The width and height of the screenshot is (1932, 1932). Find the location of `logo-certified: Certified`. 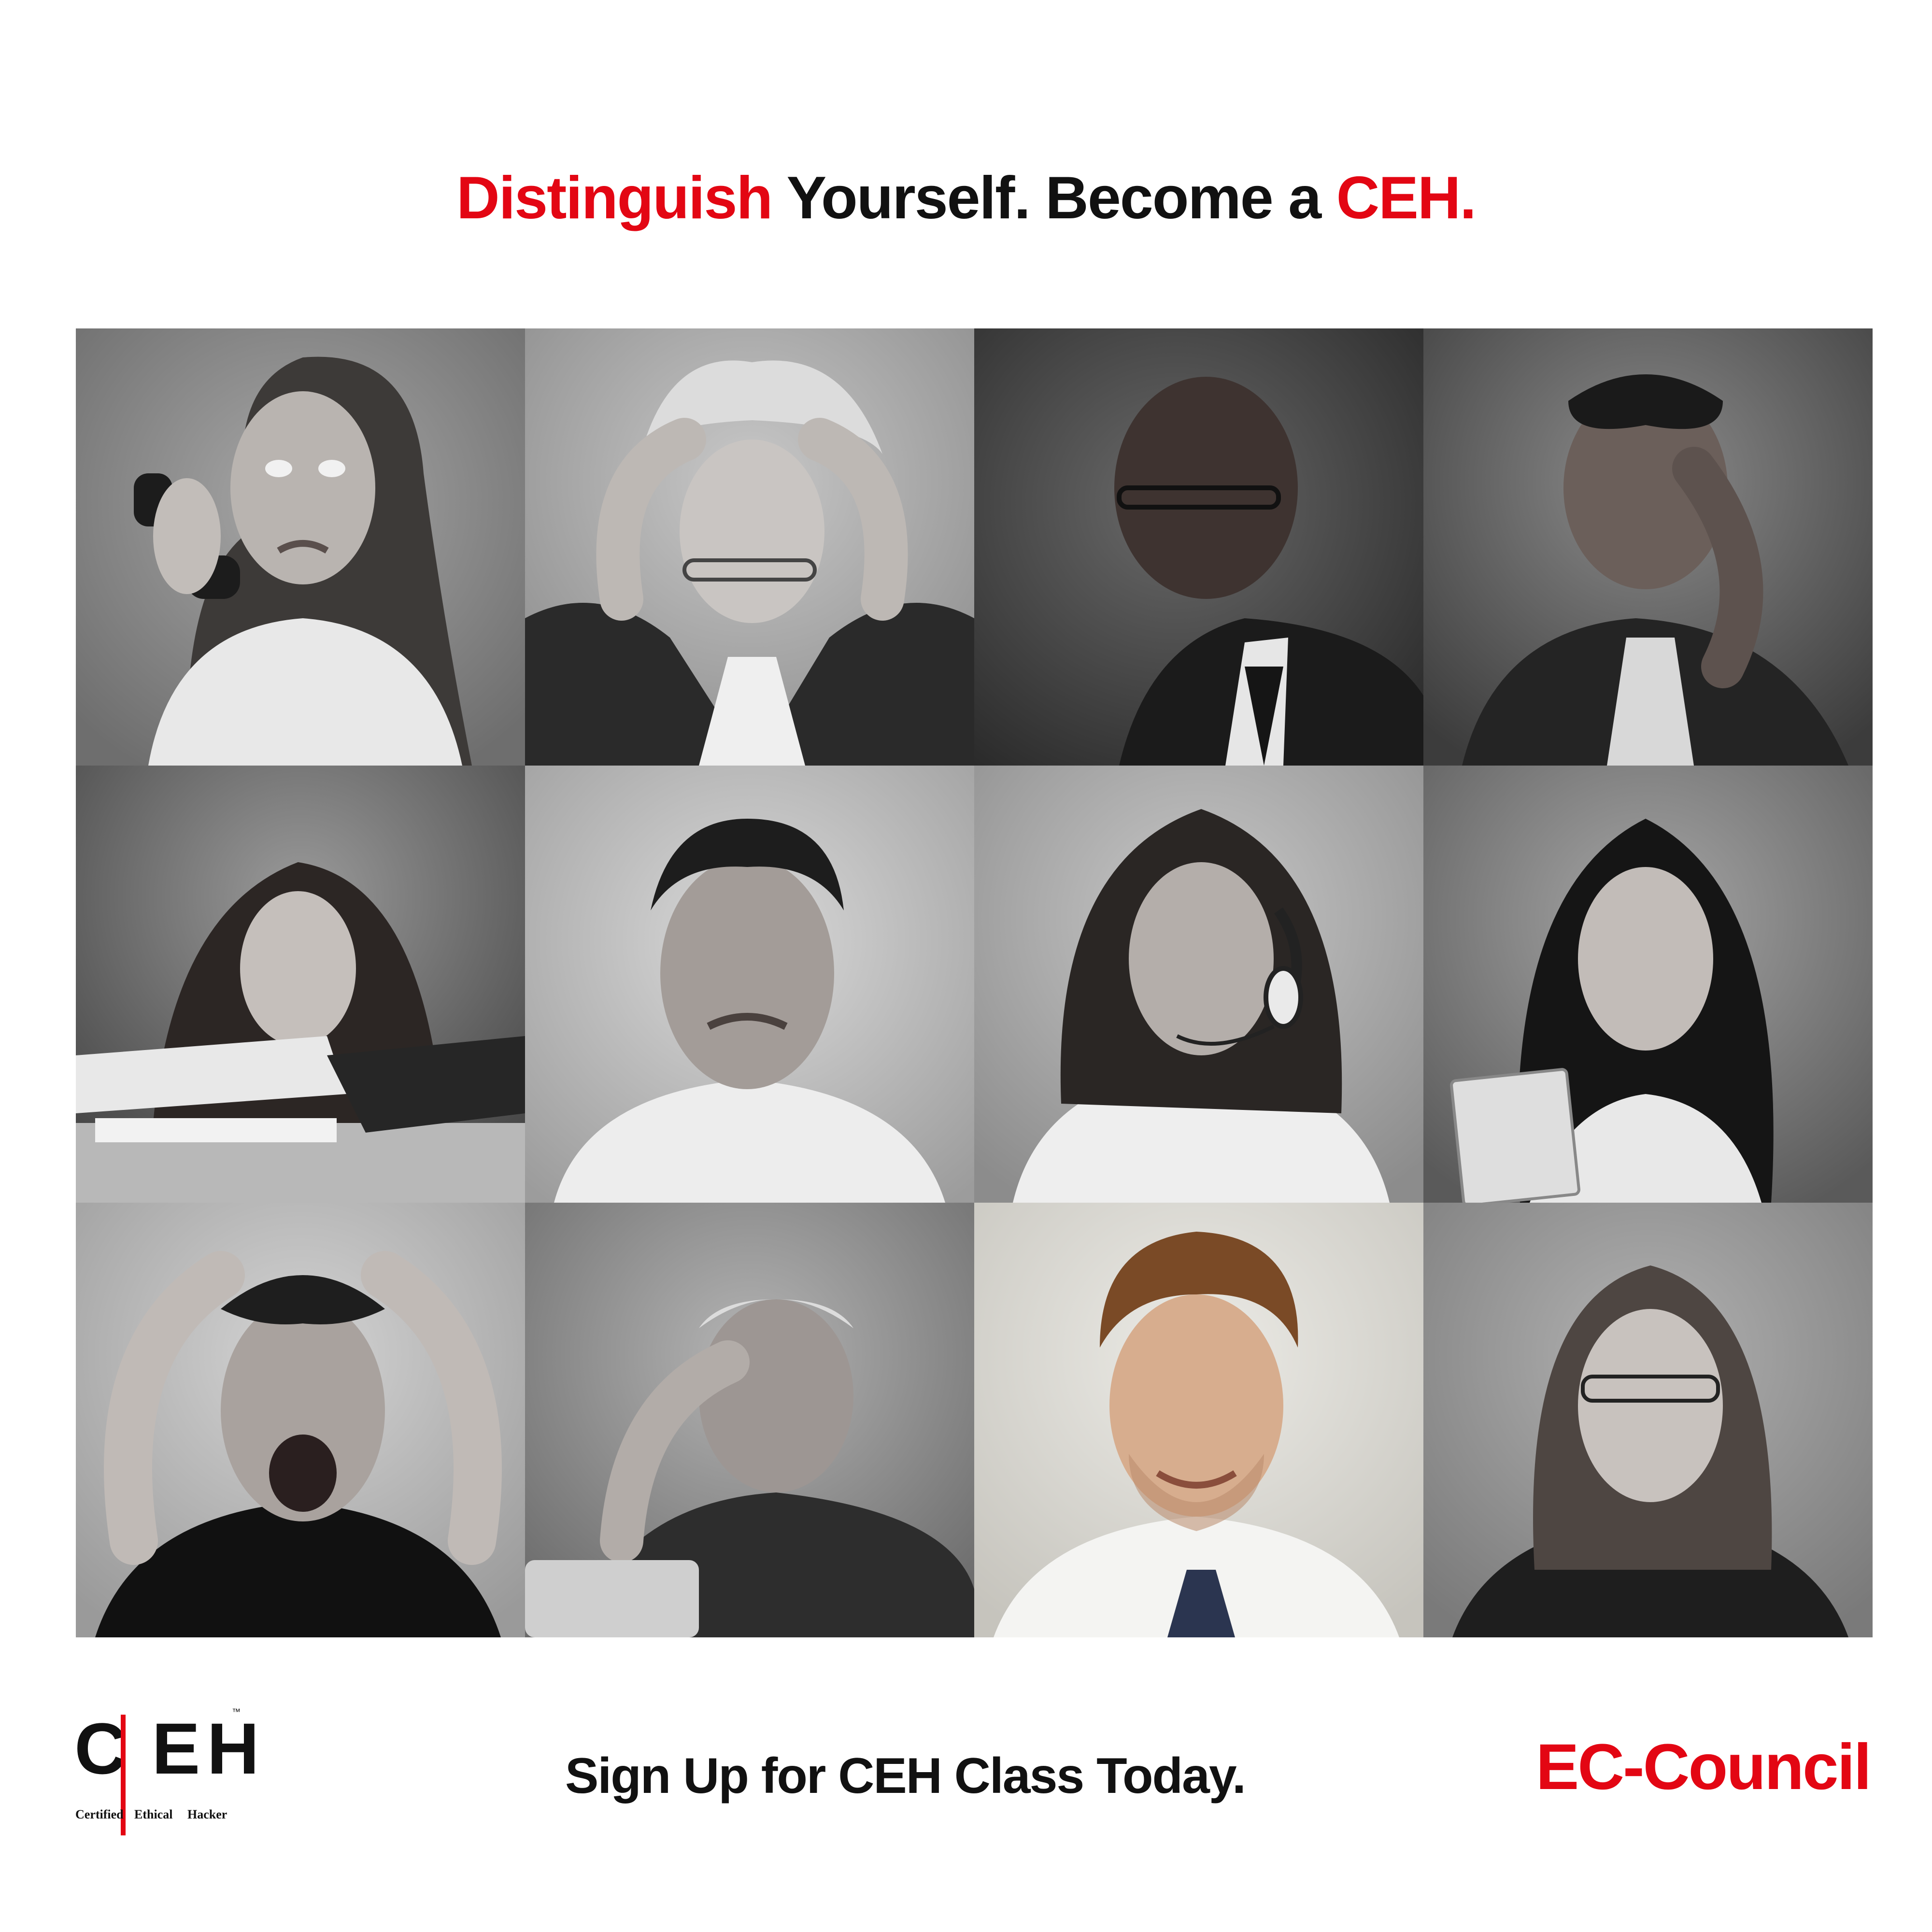

logo-certified: Certified is located at coordinates (99, 1814).